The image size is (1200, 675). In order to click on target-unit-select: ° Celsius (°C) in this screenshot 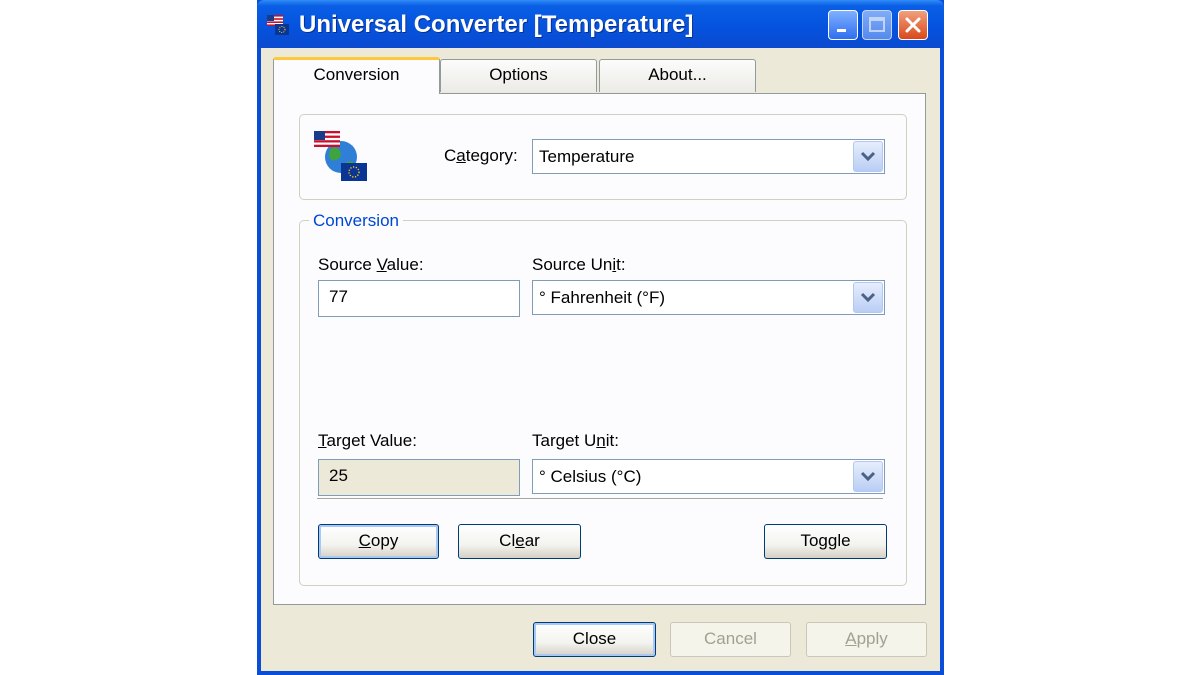, I will do `click(708, 476)`.